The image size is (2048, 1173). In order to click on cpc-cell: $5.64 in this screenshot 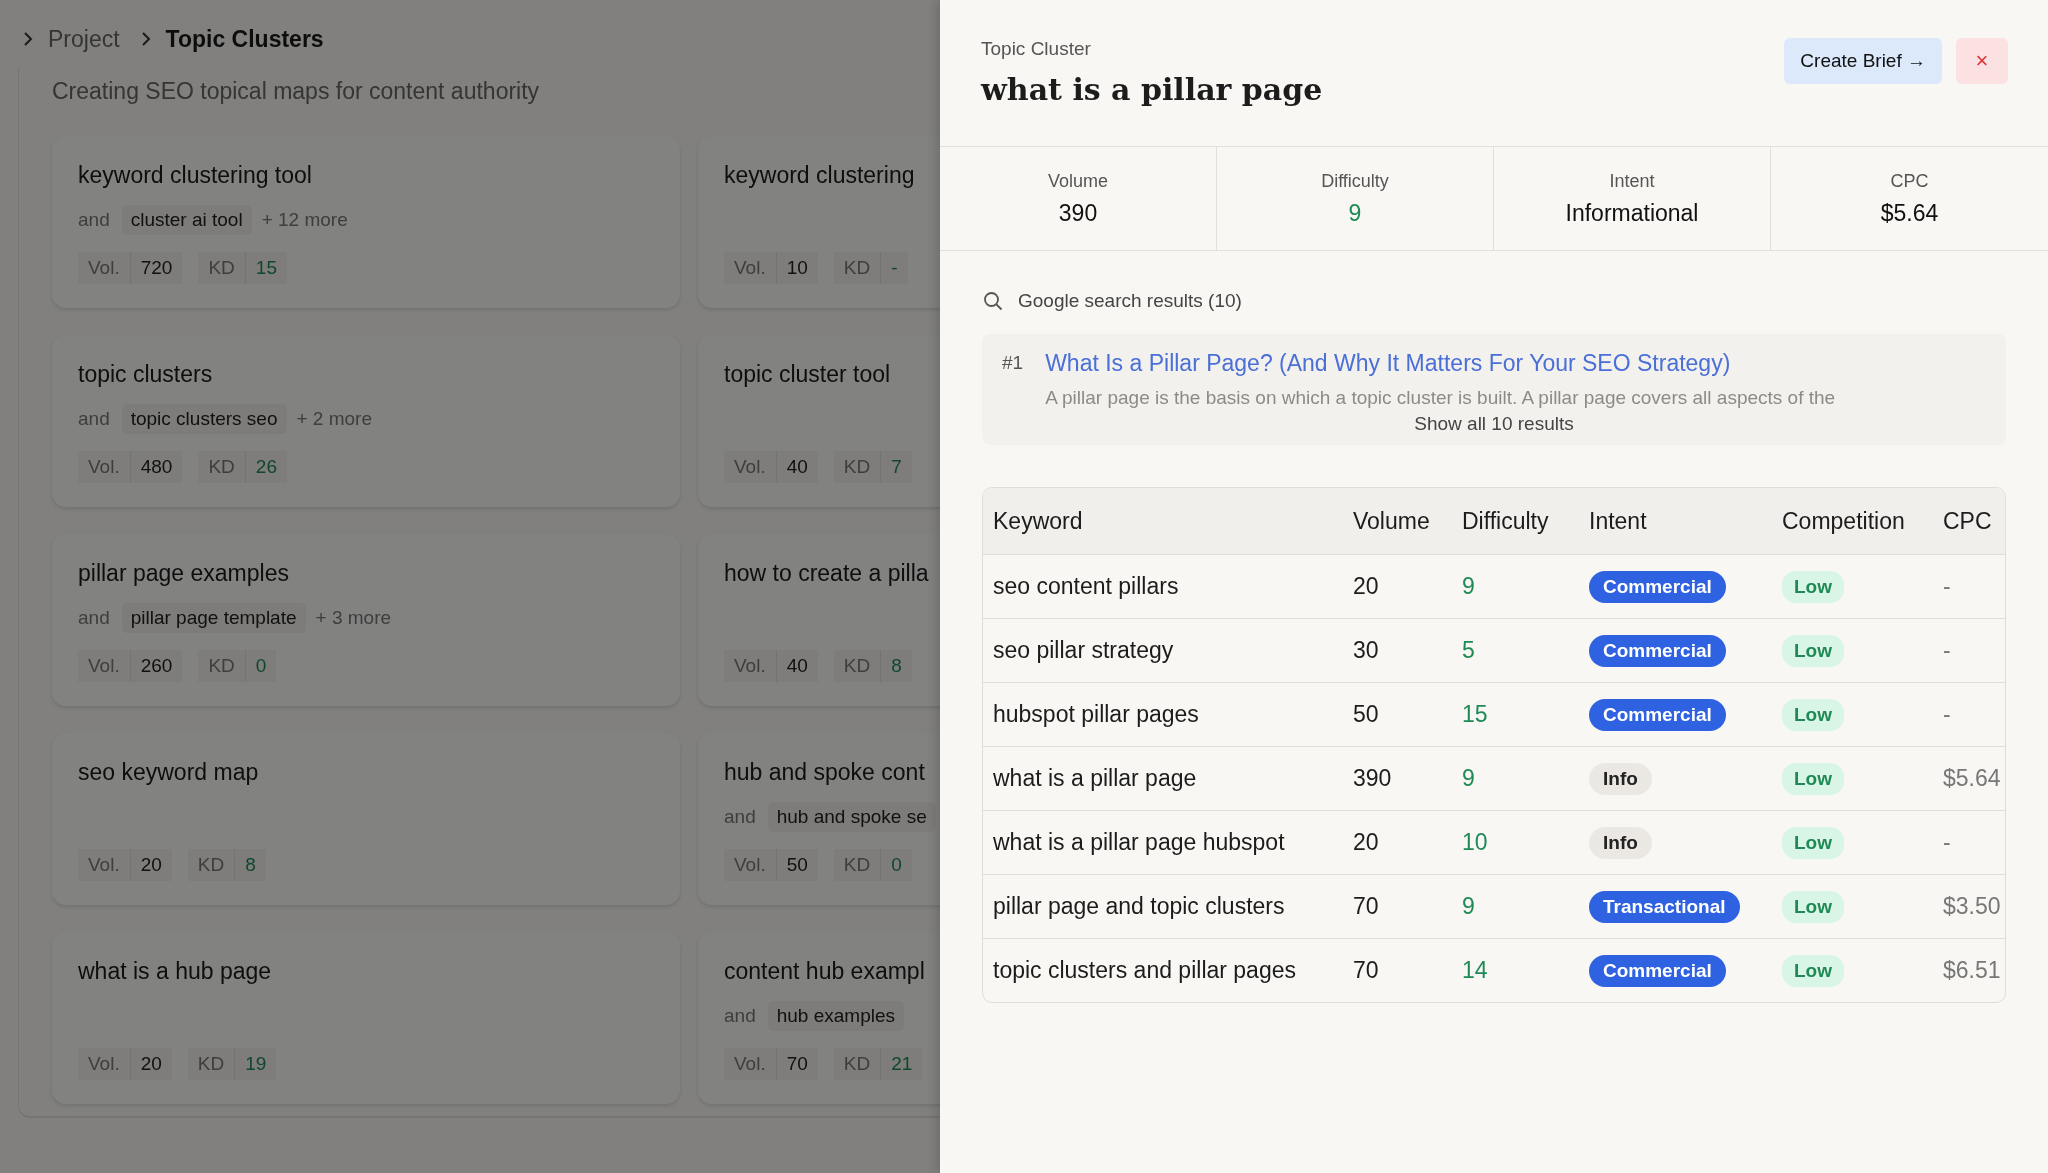, I will do `click(1969, 779)`.